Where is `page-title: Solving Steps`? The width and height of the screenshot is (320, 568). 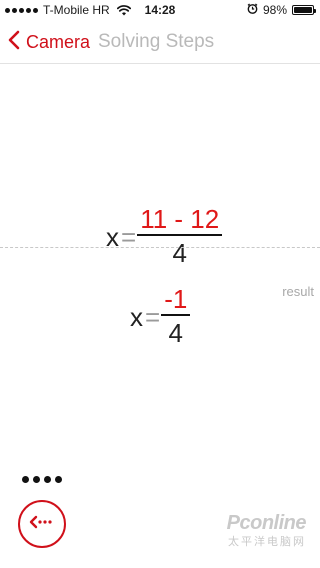 page-title: Solving Steps is located at coordinates (156, 41).